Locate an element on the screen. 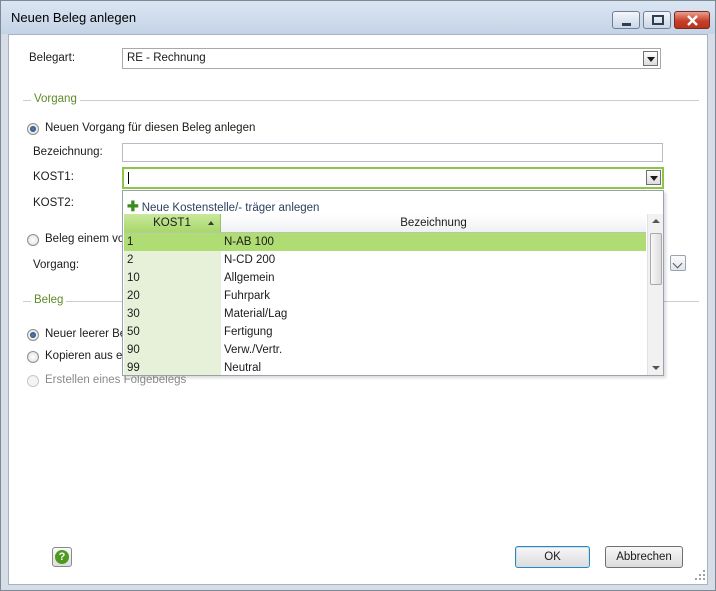 The width and height of the screenshot is (716, 591). cell-bezeichnung: N-AB 100 is located at coordinates (433, 242).